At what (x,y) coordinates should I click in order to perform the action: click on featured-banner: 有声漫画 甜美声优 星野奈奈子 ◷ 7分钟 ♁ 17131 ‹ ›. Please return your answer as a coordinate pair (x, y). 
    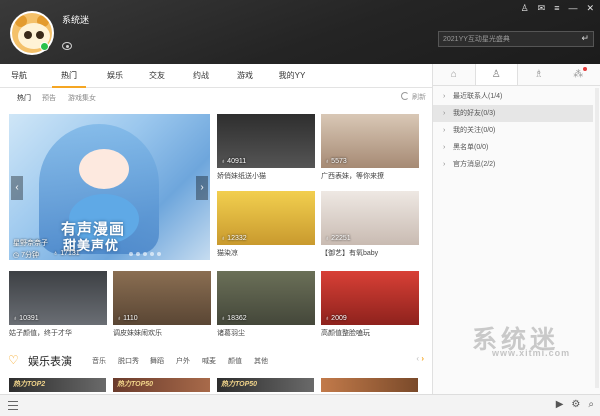
    Looking at the image, I should click on (109, 187).